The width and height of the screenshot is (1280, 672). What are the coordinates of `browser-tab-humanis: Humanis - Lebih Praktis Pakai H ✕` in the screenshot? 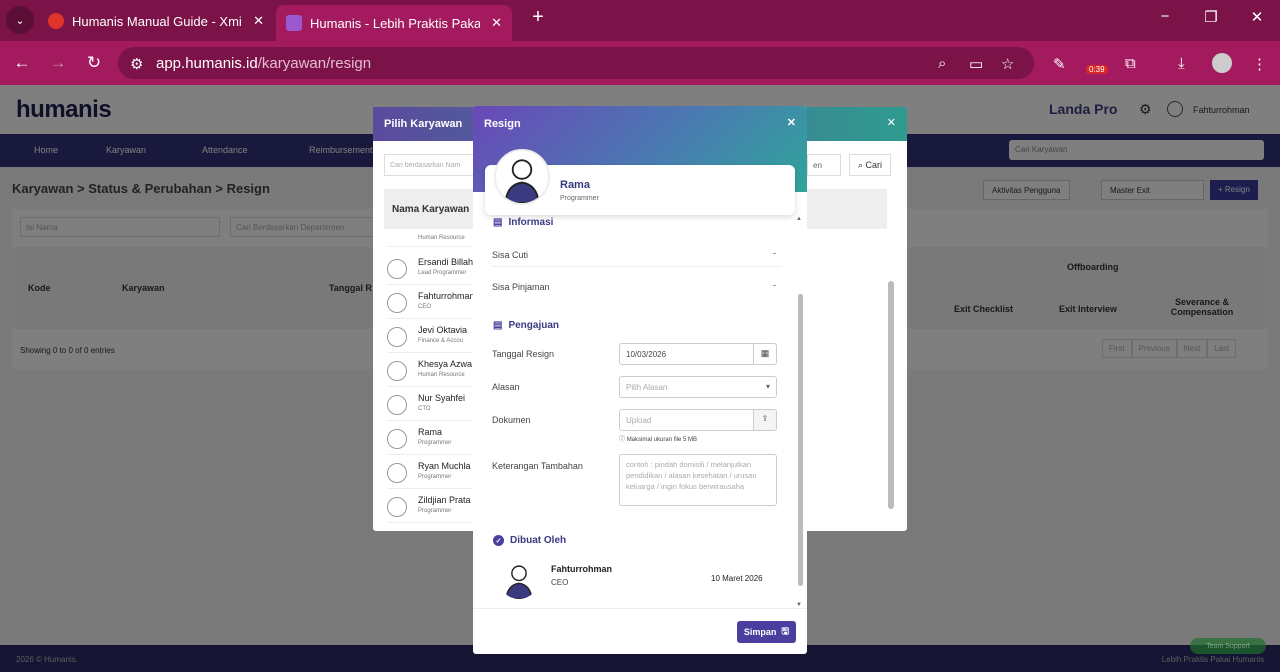 It's located at (394, 23).